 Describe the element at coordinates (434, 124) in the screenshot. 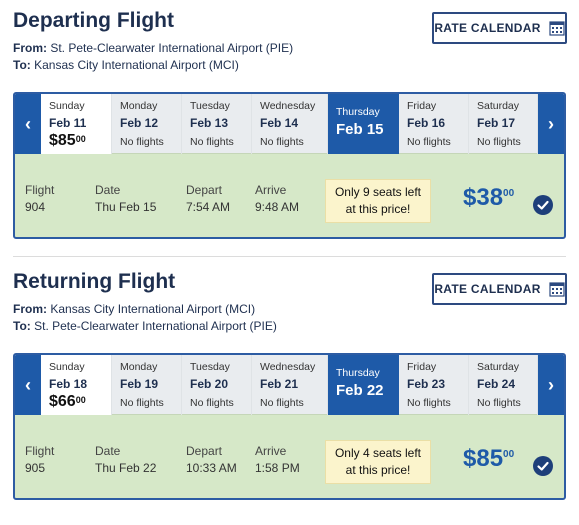

I see `departing-day-fri: Friday Feb 16 No flights` at that location.